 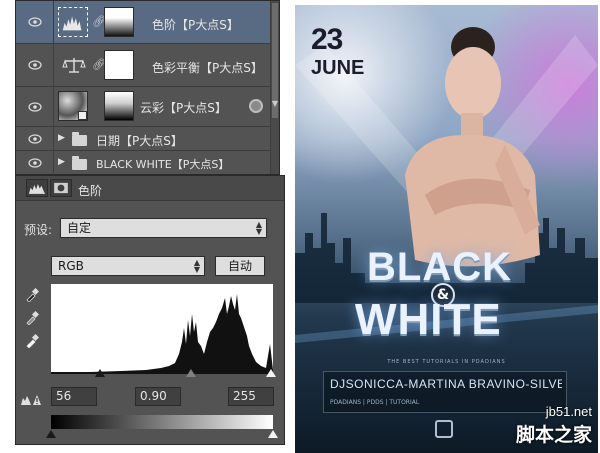 I want to click on panel-title: 色阶, so click(x=90, y=191).